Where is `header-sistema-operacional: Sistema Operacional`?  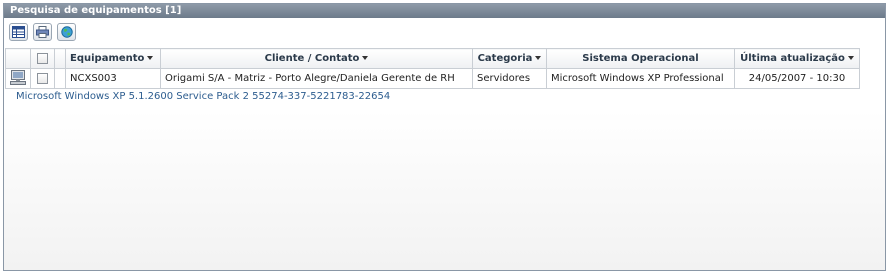 header-sistema-operacional: Sistema Operacional is located at coordinates (640, 58).